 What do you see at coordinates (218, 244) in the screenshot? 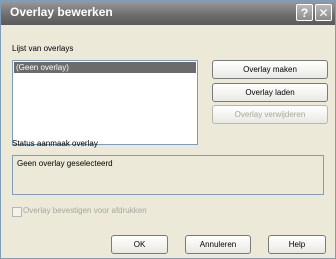
I see `cancel-button: Annuleren` at bounding box center [218, 244].